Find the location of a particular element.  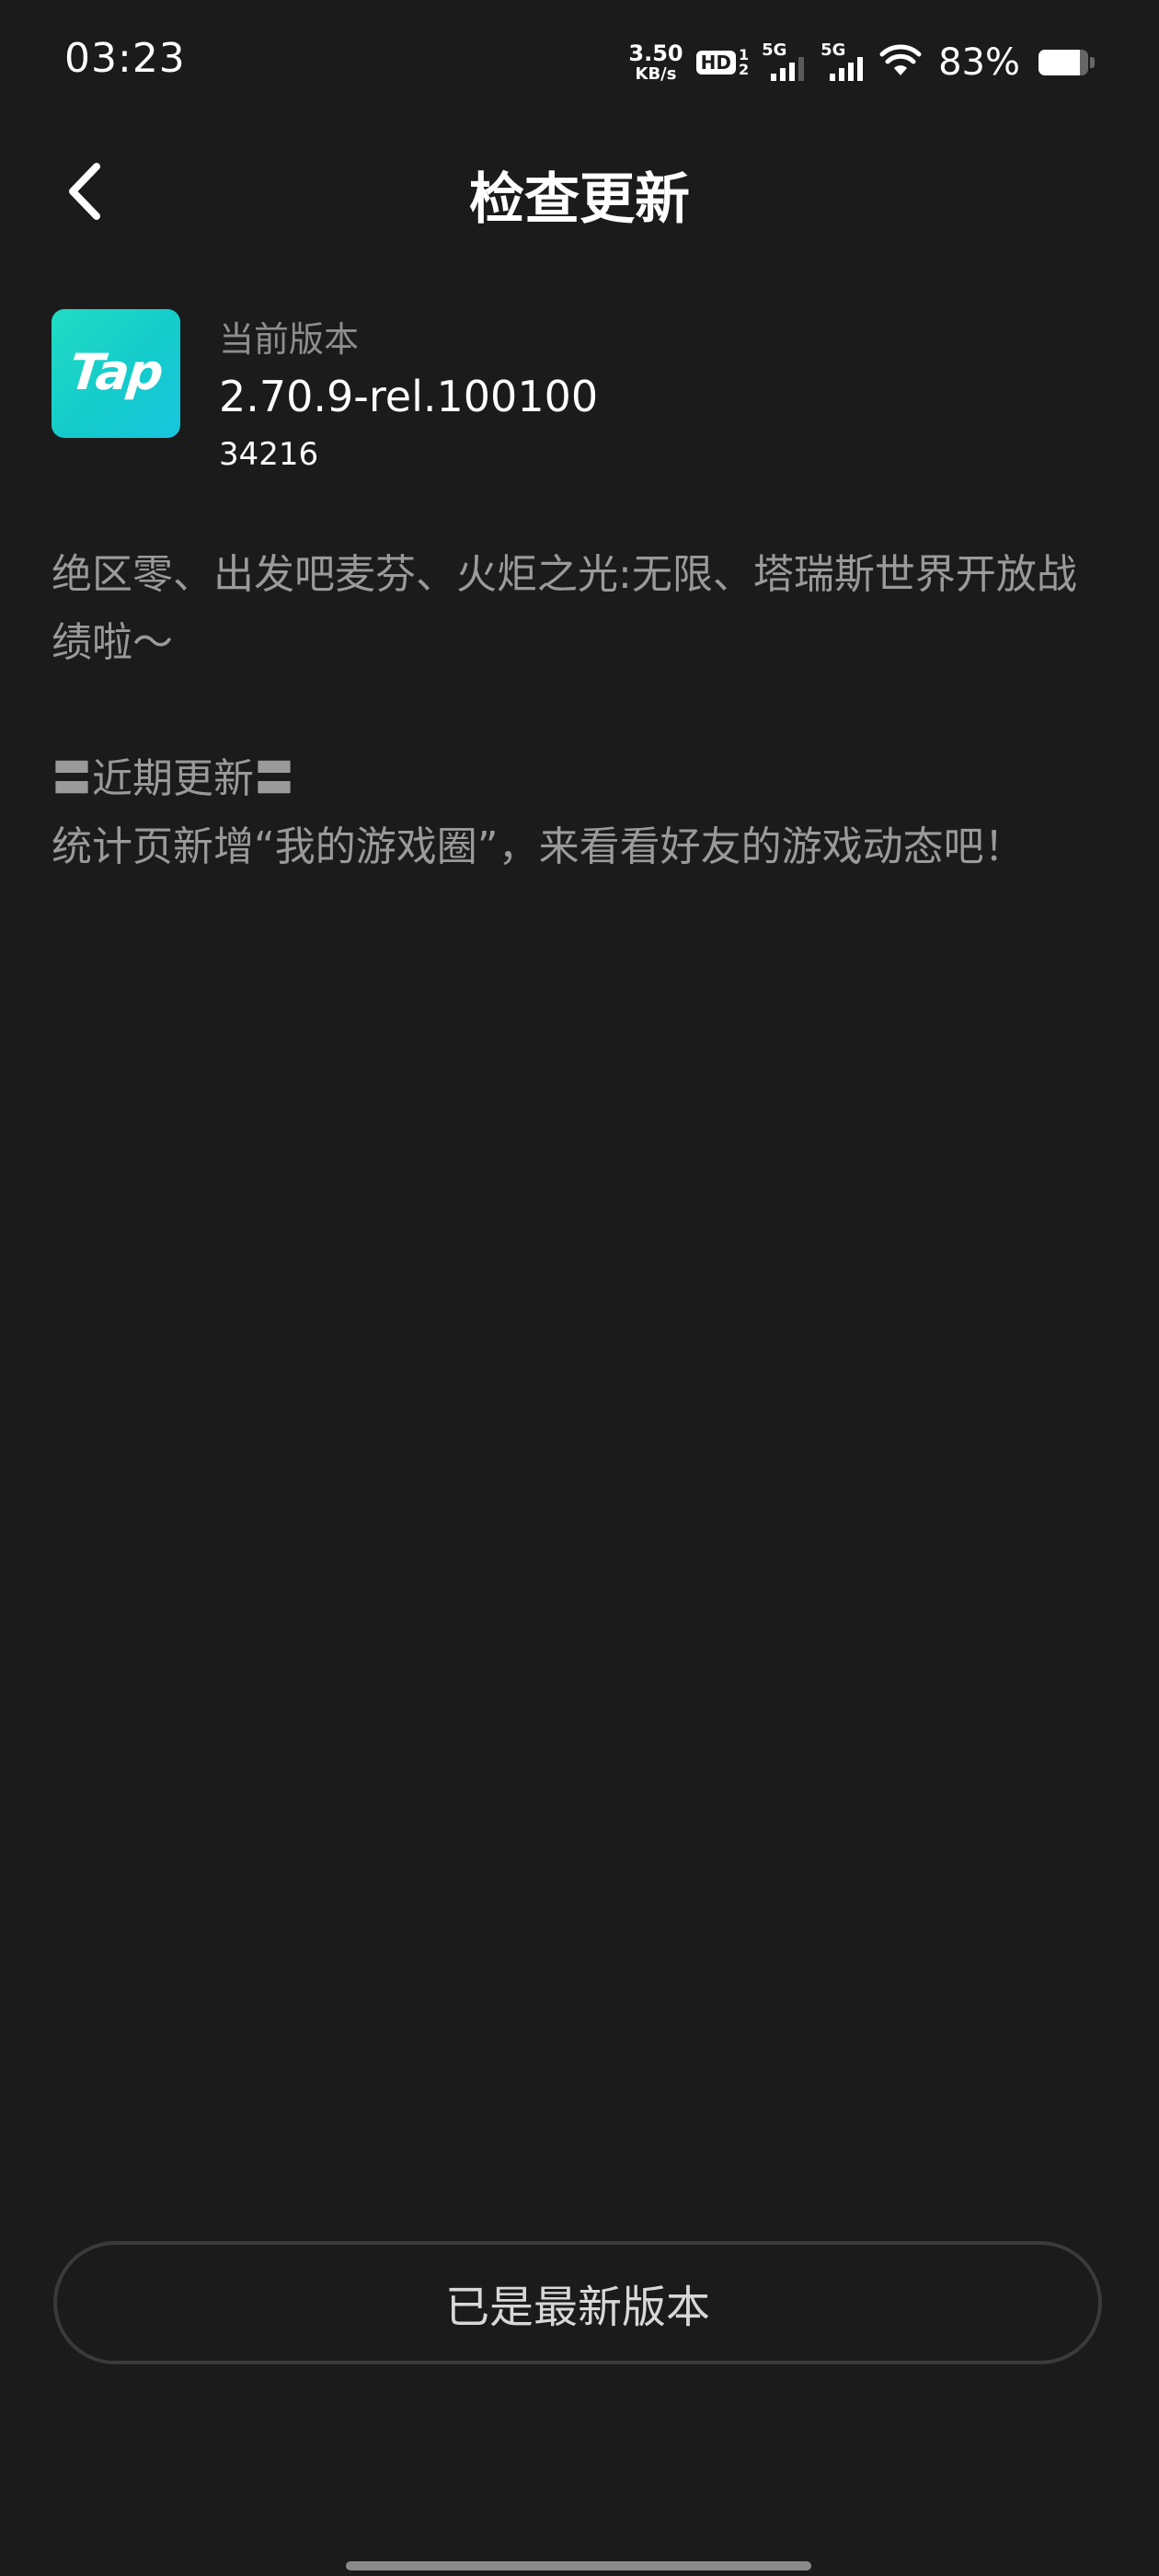

hd-sim-numbers: 1 2 is located at coordinates (744, 62).